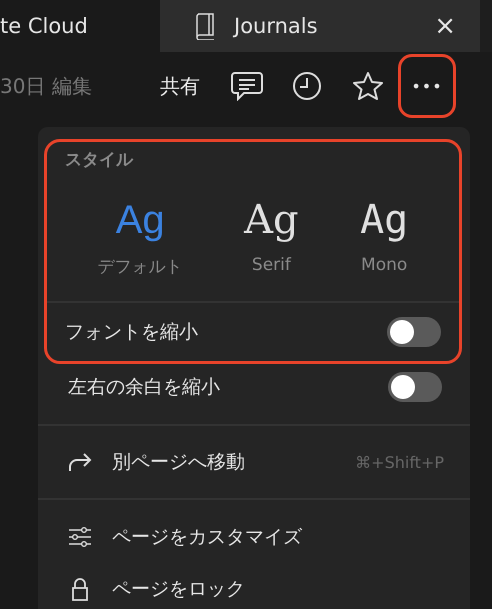 The height and width of the screenshot is (609, 492). What do you see at coordinates (254, 589) in the screenshot?
I see `menu-item: ページをロック` at bounding box center [254, 589].